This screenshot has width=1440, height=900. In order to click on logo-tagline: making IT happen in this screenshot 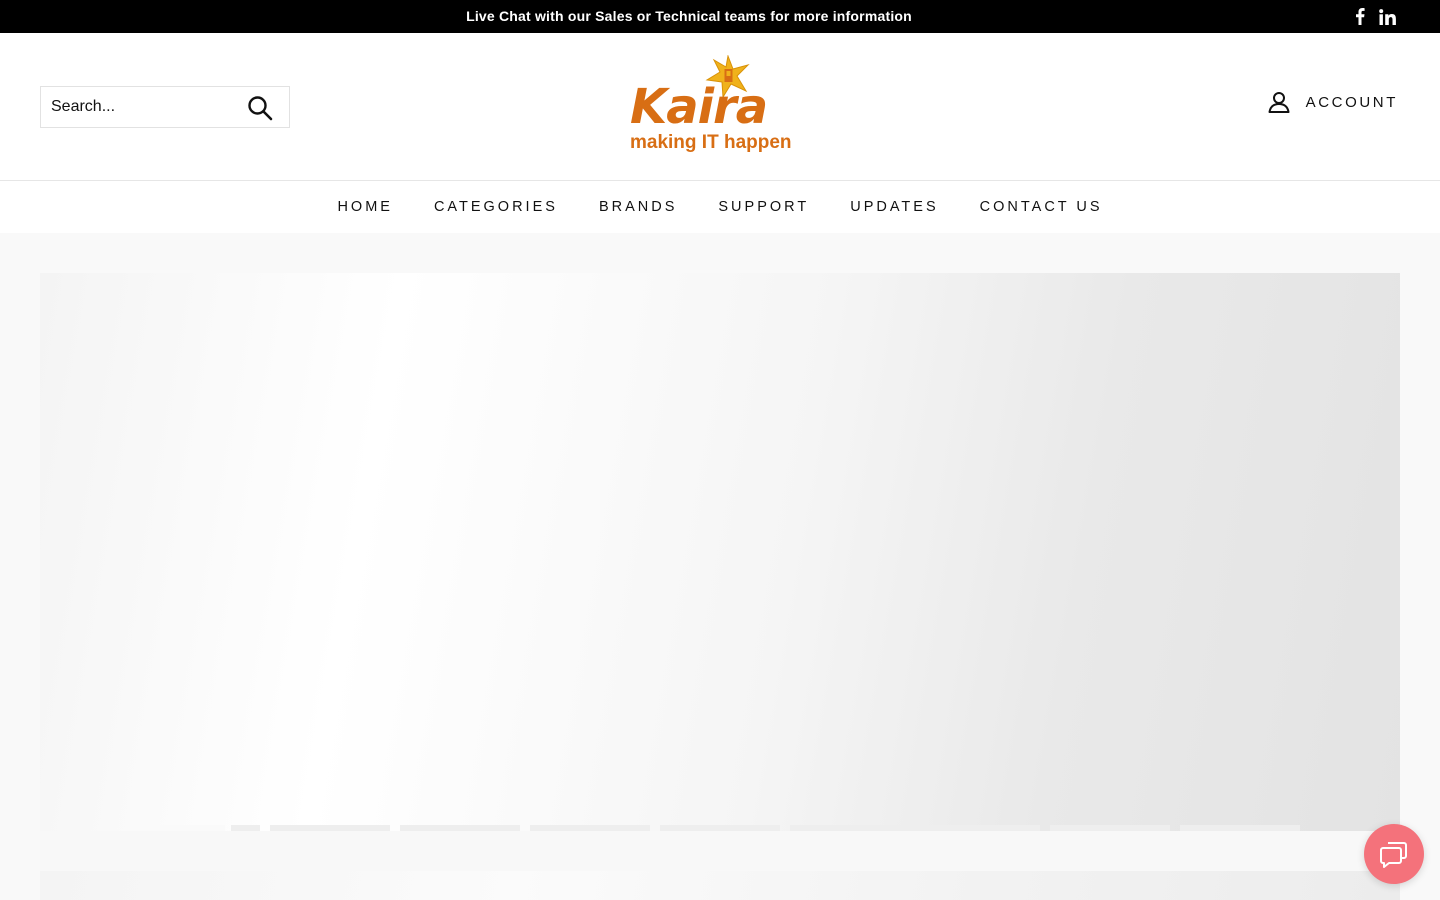, I will do `click(711, 142)`.